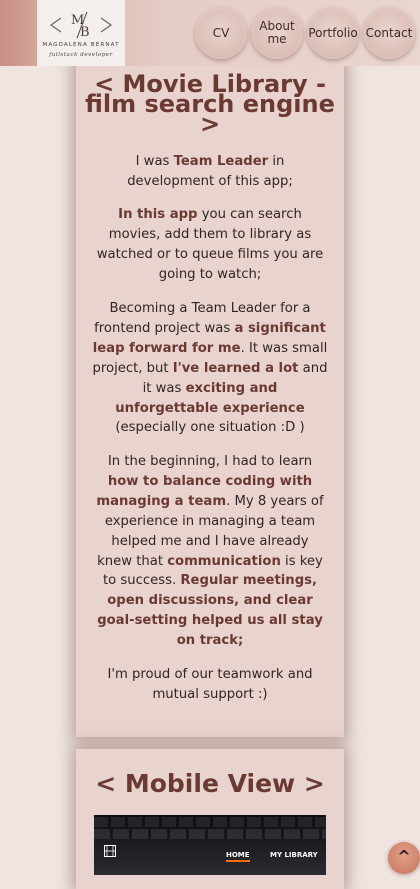 The image size is (420, 889). I want to click on highlight: Team Leader, so click(221, 161).